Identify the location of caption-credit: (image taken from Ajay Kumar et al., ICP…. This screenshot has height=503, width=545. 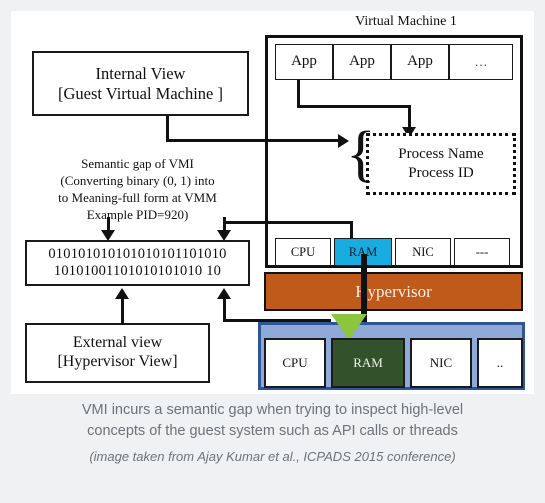
(272, 456).